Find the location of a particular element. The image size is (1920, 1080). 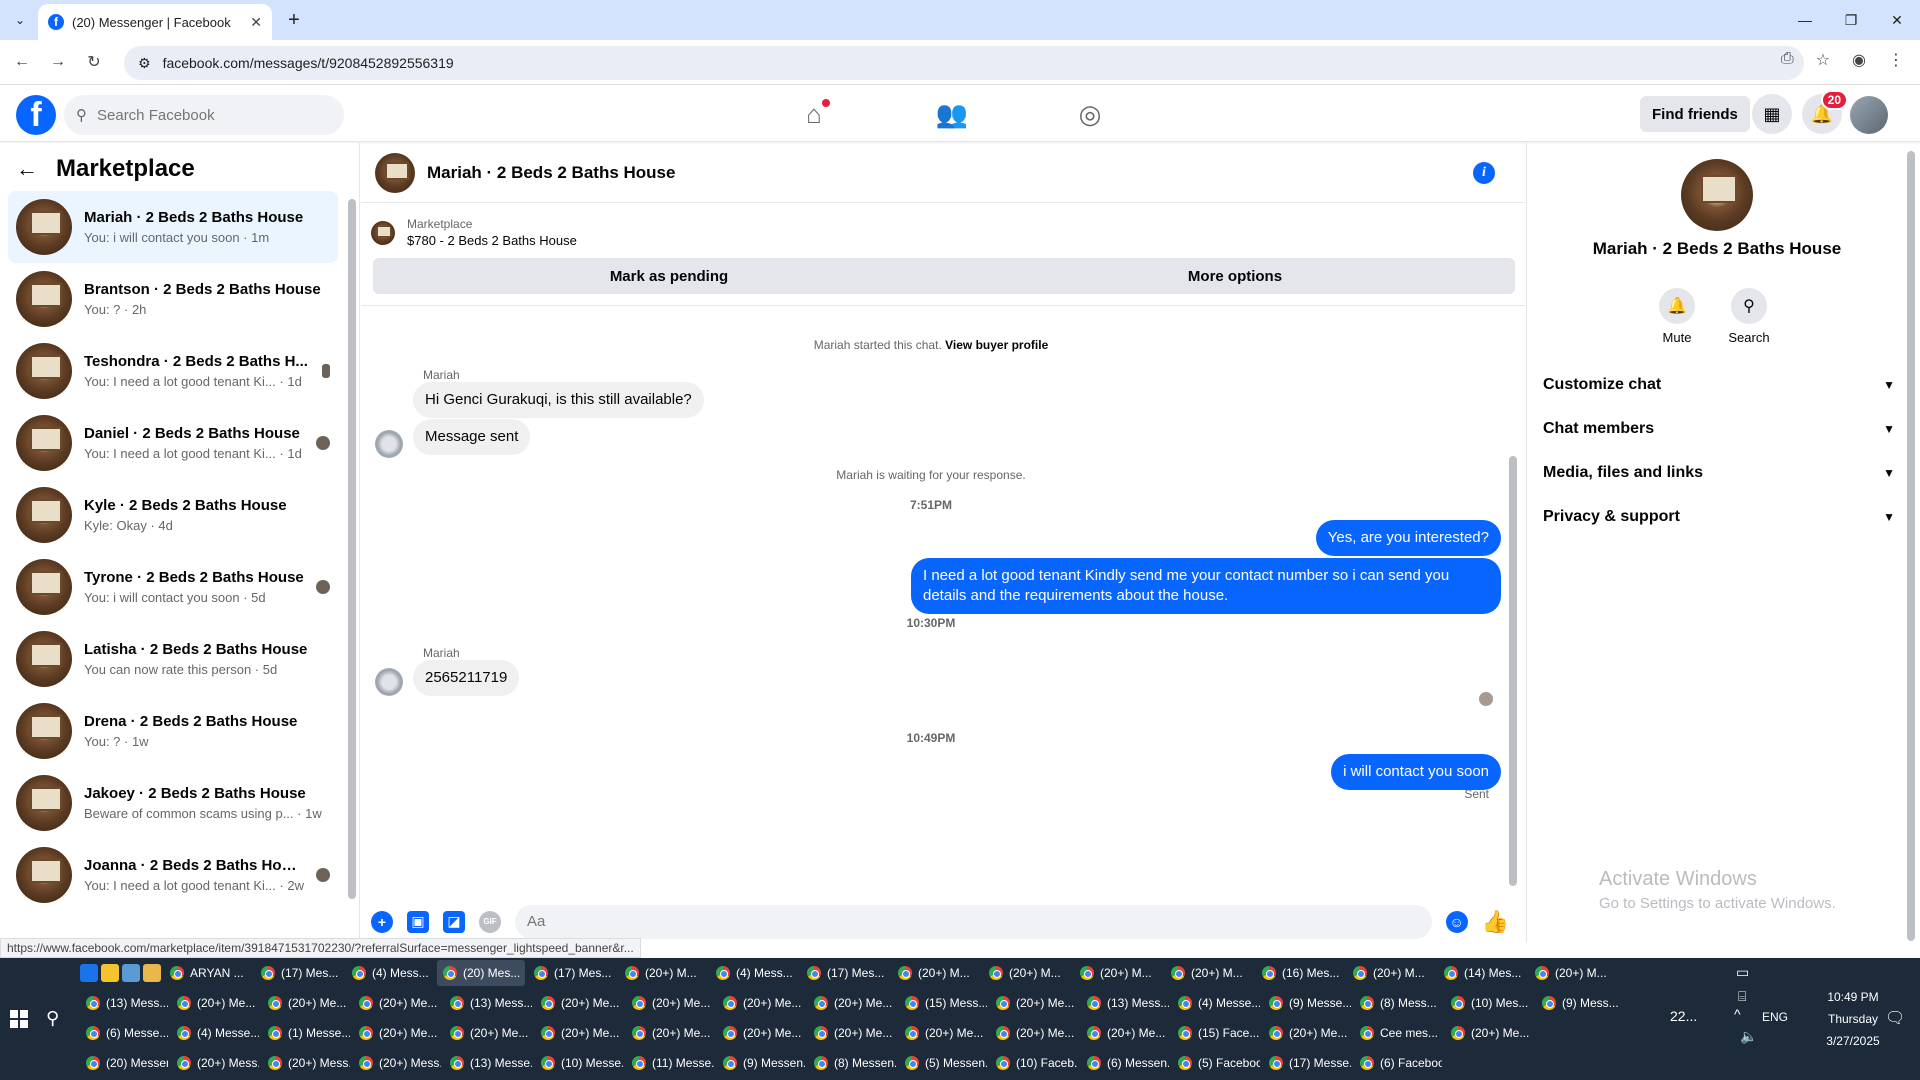

incoming-message: 2565211719 is located at coordinates (466, 678).